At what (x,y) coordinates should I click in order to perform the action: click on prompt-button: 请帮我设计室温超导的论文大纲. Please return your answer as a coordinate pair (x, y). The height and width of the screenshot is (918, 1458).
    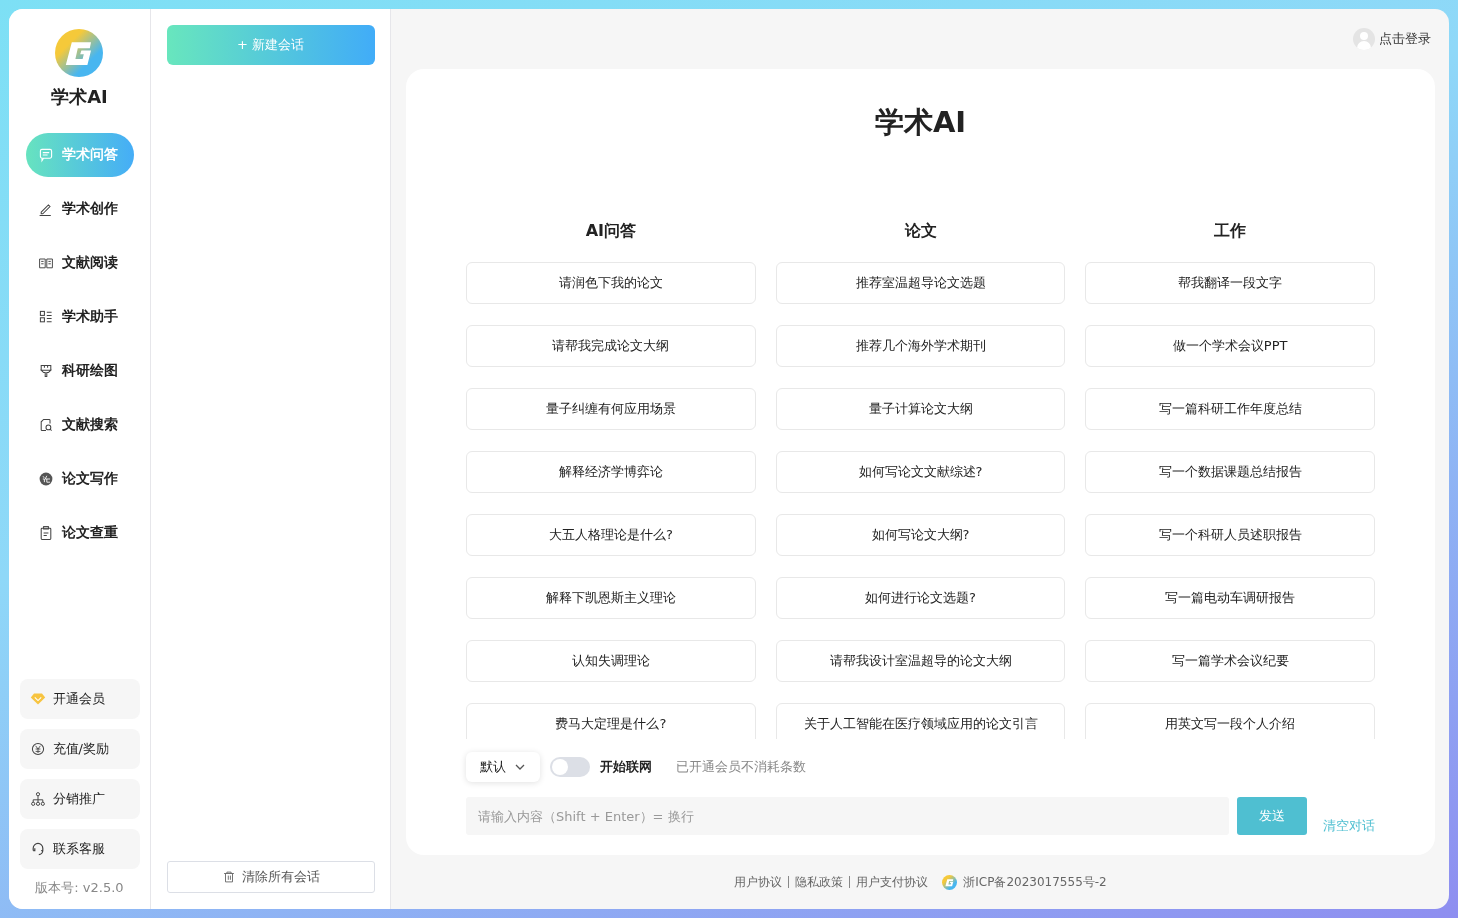
    Looking at the image, I should click on (920, 661).